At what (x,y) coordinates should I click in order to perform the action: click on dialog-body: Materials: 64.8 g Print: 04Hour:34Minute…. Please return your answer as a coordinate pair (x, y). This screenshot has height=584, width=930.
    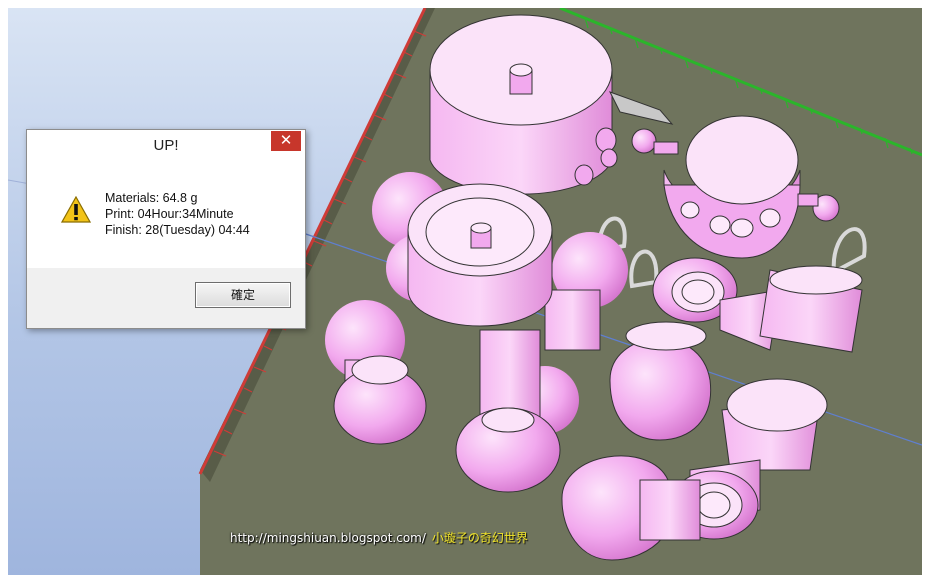
    Looking at the image, I should click on (166, 213).